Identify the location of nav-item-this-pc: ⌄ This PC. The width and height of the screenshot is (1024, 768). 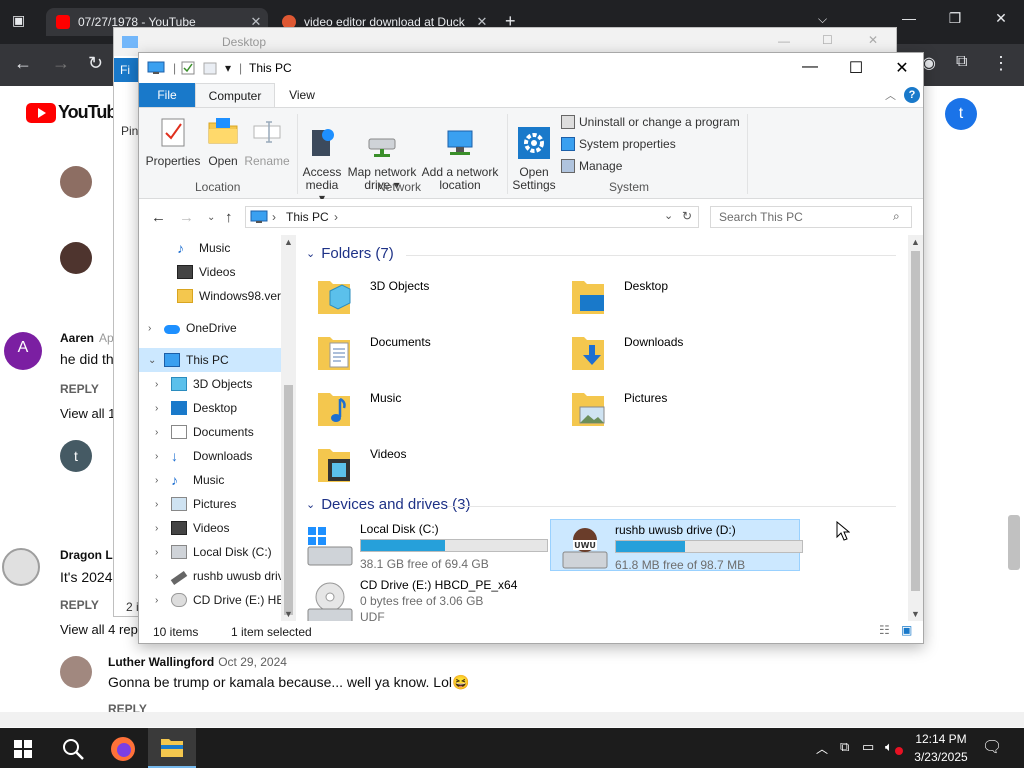
(217, 360).